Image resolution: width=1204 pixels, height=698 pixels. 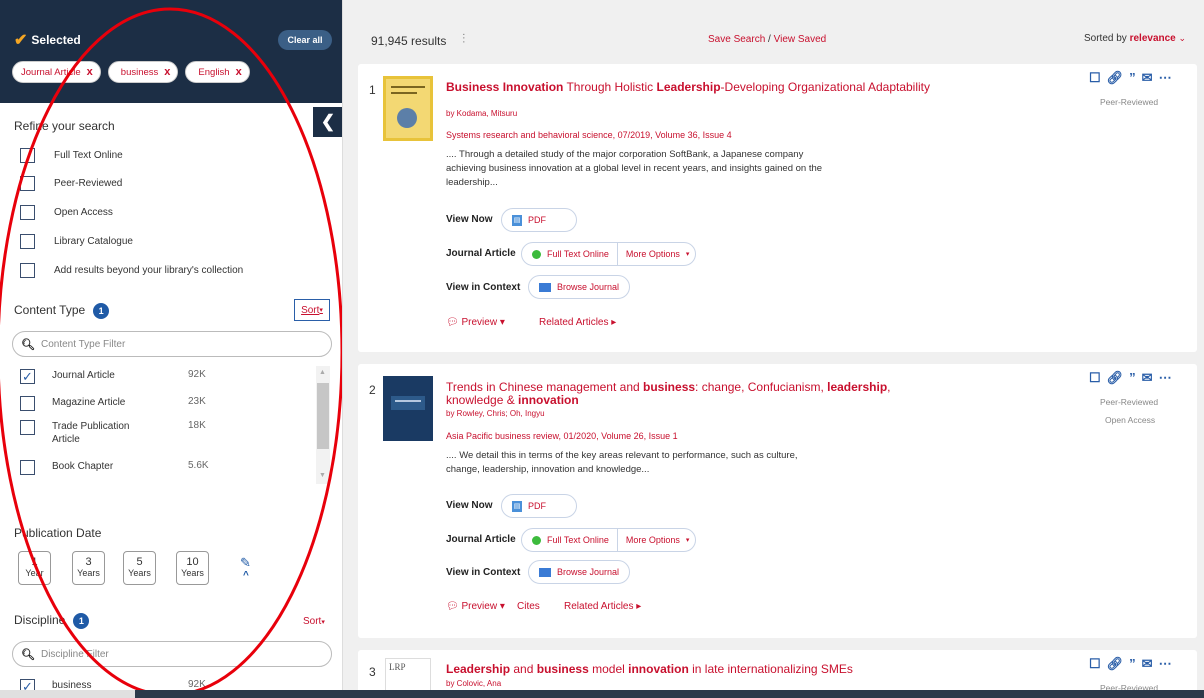 What do you see at coordinates (588, 287) in the screenshot?
I see `browse-journal-label: Browse Journal` at bounding box center [588, 287].